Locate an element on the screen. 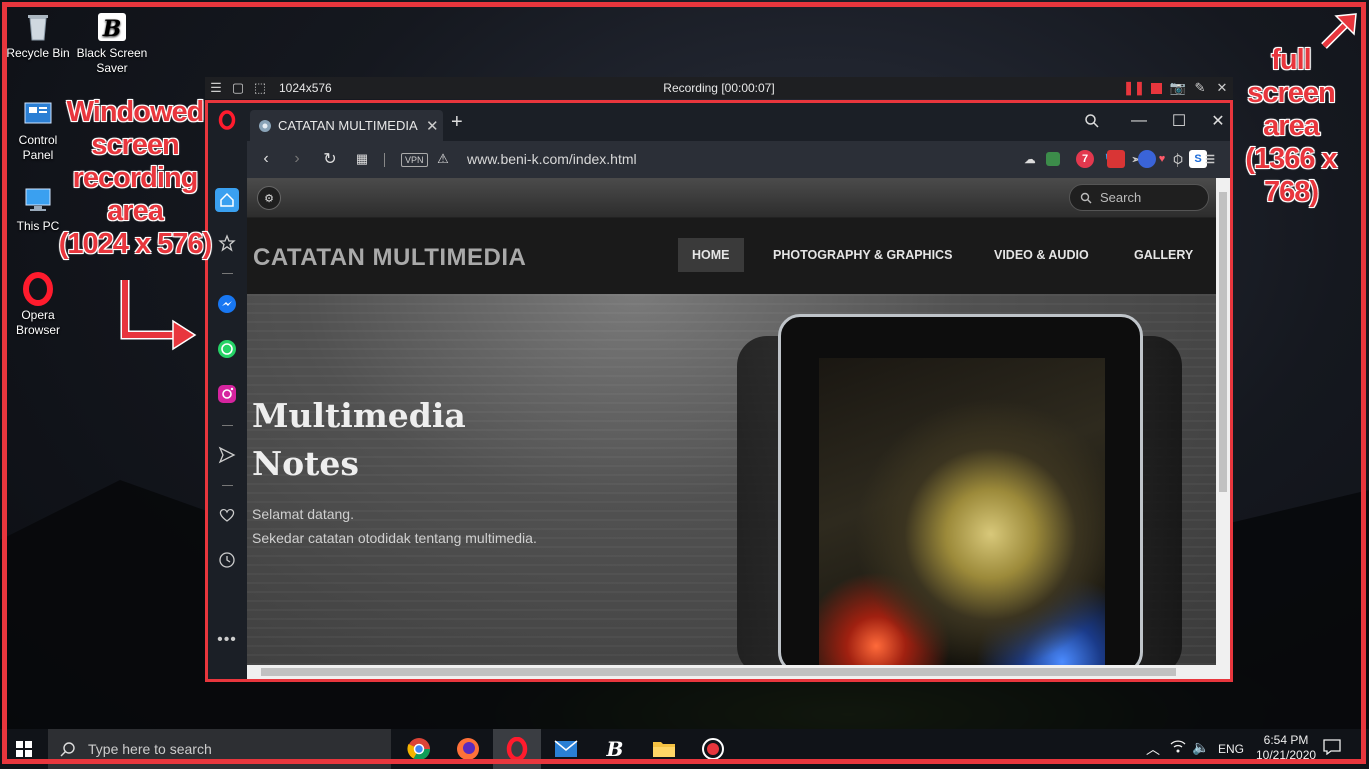 This screenshot has width=1369, height=769. tab-strip: CATATAN MULTIMEDIA - M ✕ + — ☐ ✕ is located at coordinates (738, 122).